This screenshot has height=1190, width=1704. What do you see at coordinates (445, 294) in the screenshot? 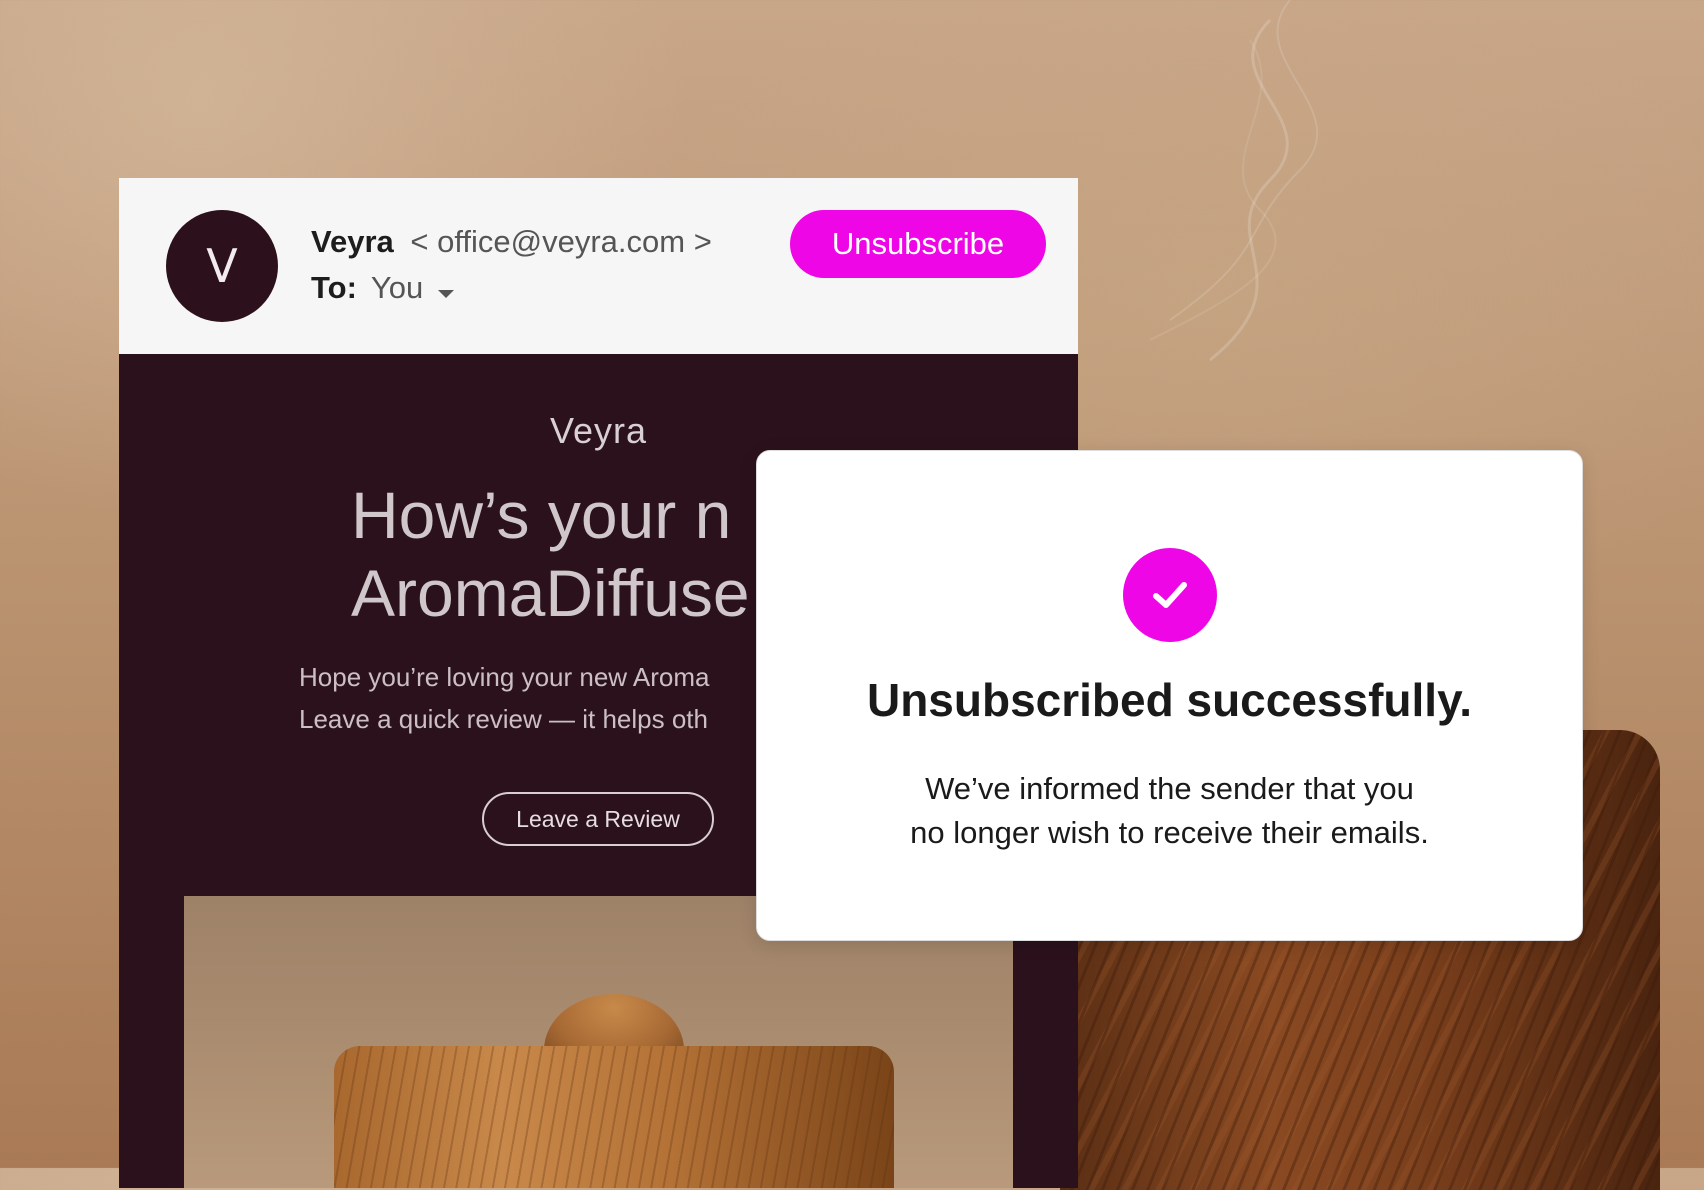
I see `chevron-down-icon` at bounding box center [445, 294].